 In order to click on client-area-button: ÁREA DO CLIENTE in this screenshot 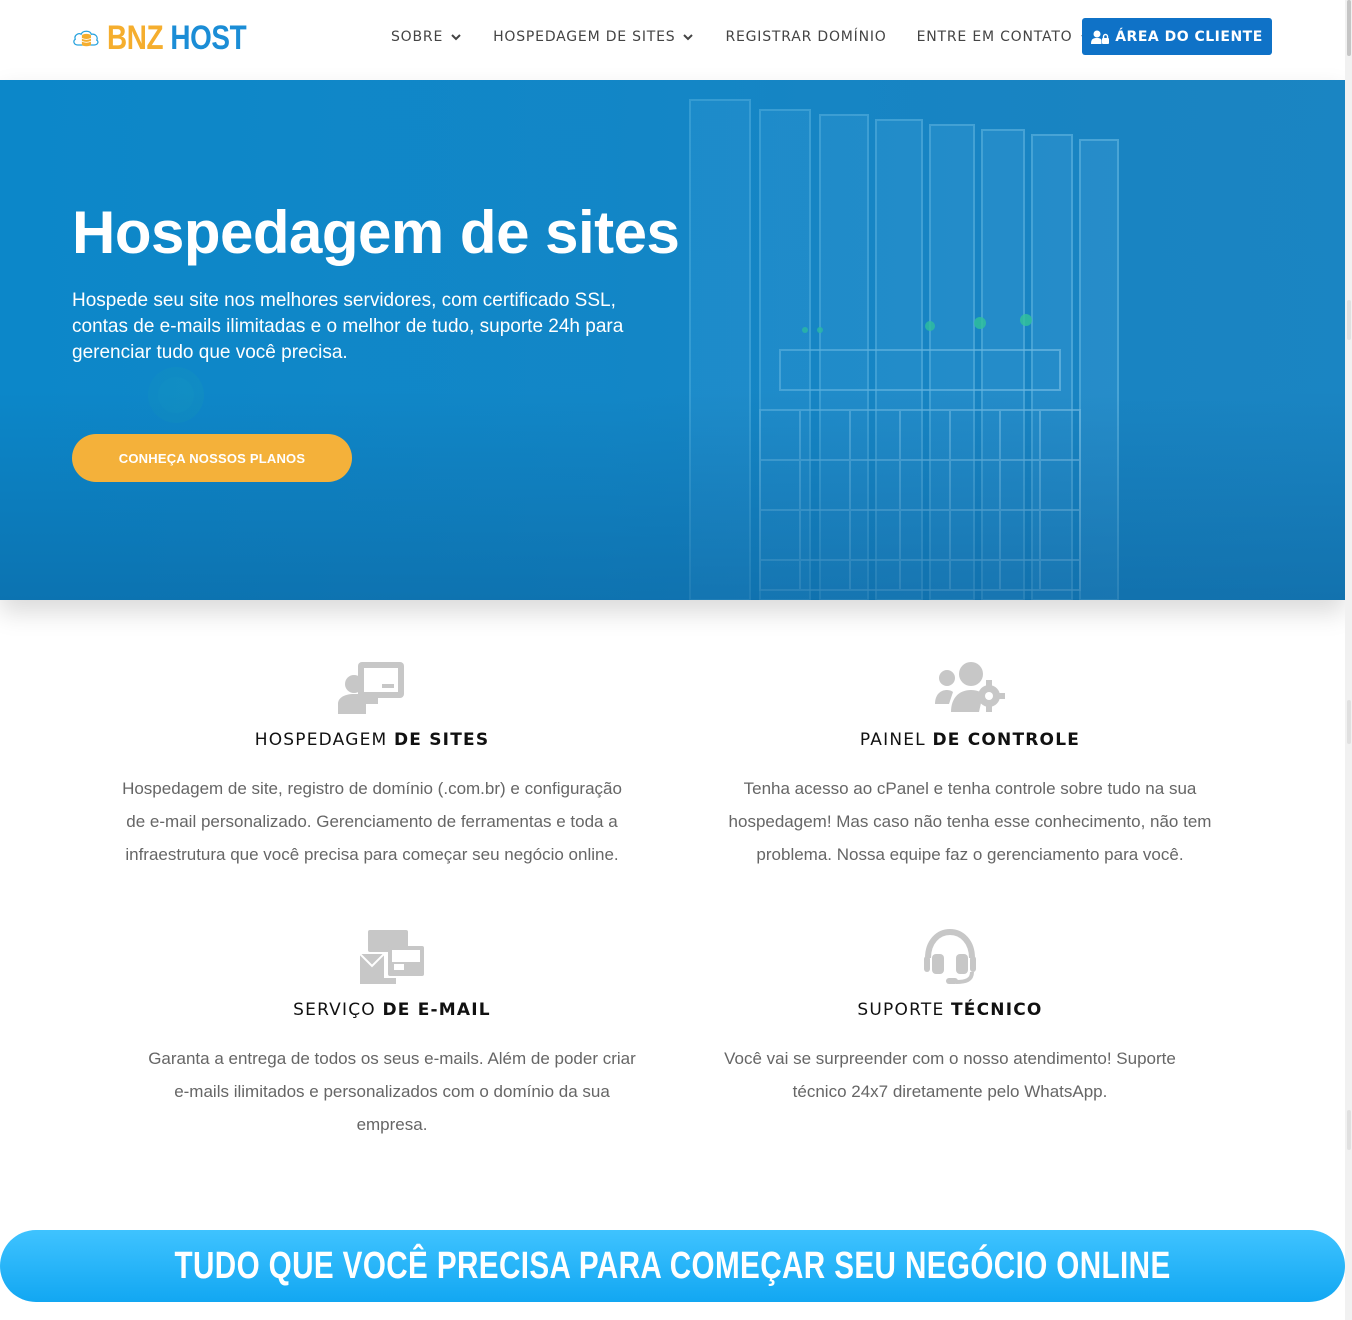, I will do `click(1177, 36)`.